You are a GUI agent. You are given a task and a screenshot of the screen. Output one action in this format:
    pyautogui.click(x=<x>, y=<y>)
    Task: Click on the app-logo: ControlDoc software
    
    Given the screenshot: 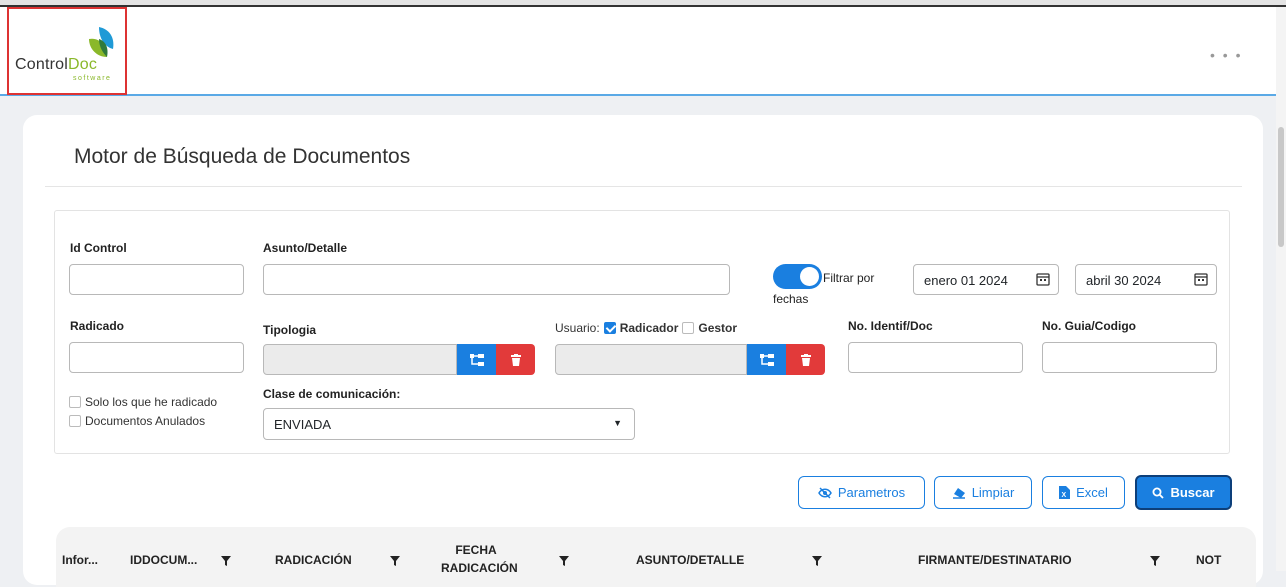 What is the action you would take?
    pyautogui.click(x=67, y=51)
    